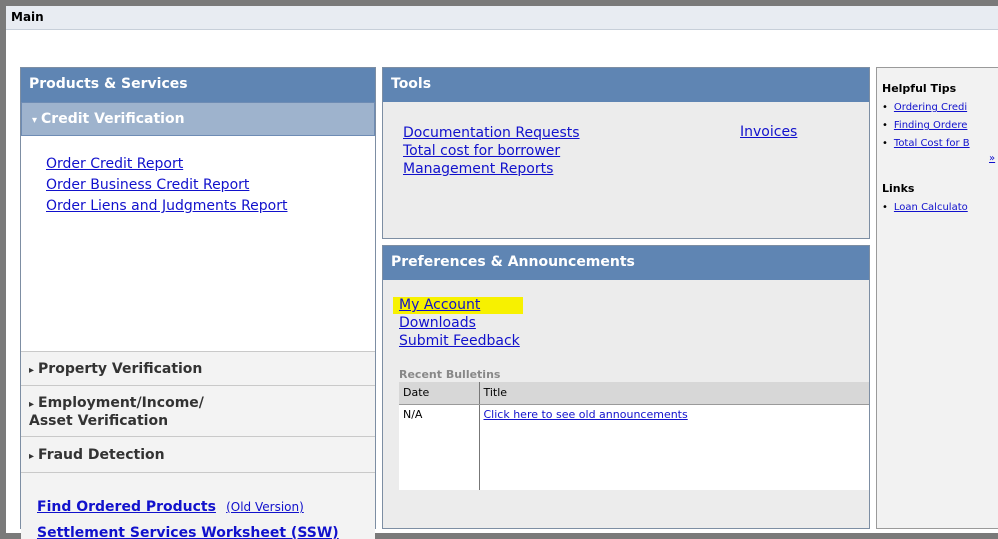 The height and width of the screenshot is (539, 998). I want to click on invoices-link: Invoices, so click(768, 132).